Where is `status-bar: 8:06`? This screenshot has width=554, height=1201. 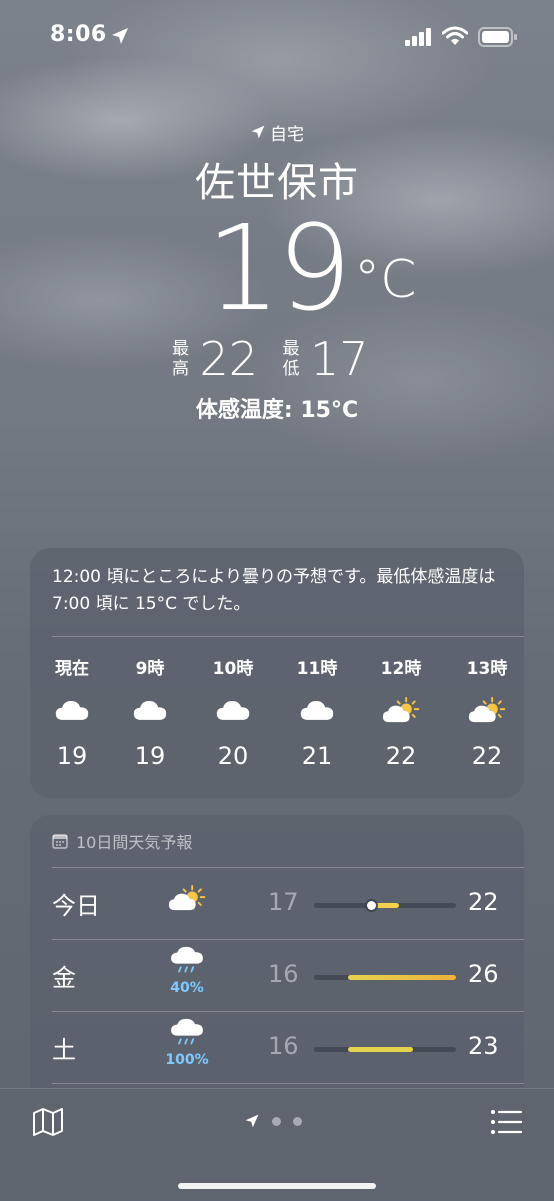 status-bar: 8:06 is located at coordinates (277, 37).